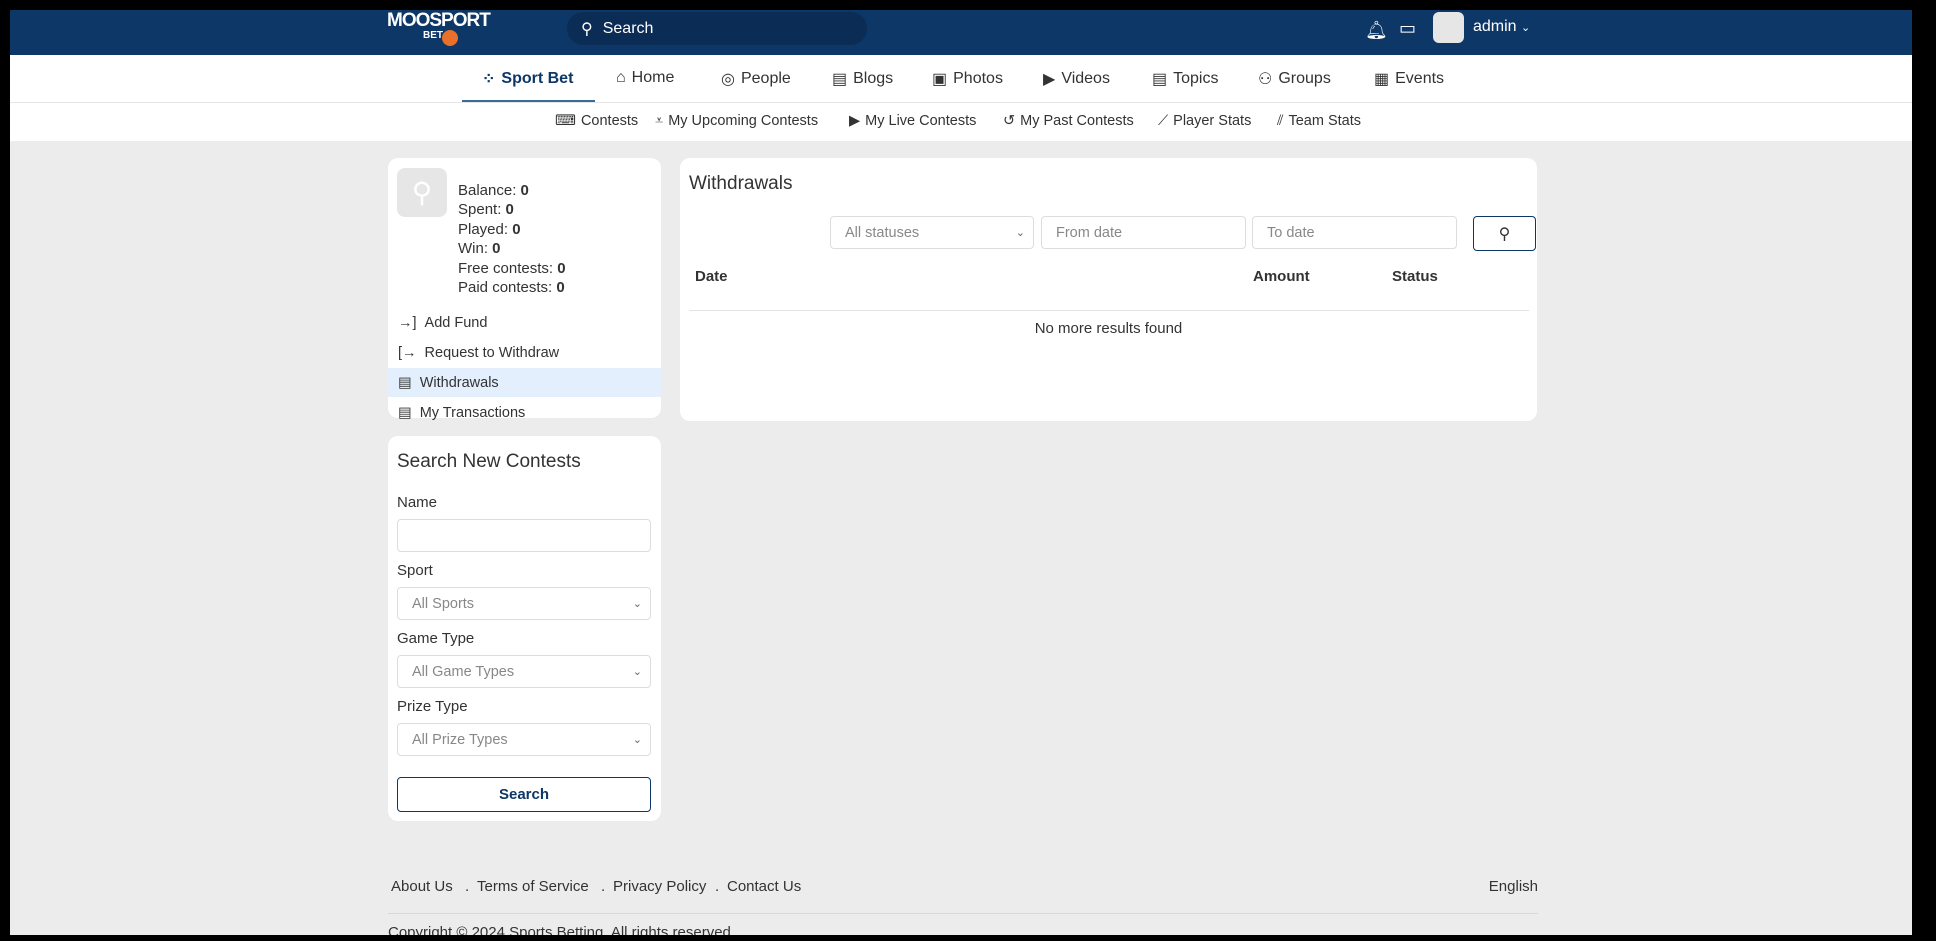 The image size is (1936, 941). I want to click on stat-spent: Spent: 0, so click(486, 209).